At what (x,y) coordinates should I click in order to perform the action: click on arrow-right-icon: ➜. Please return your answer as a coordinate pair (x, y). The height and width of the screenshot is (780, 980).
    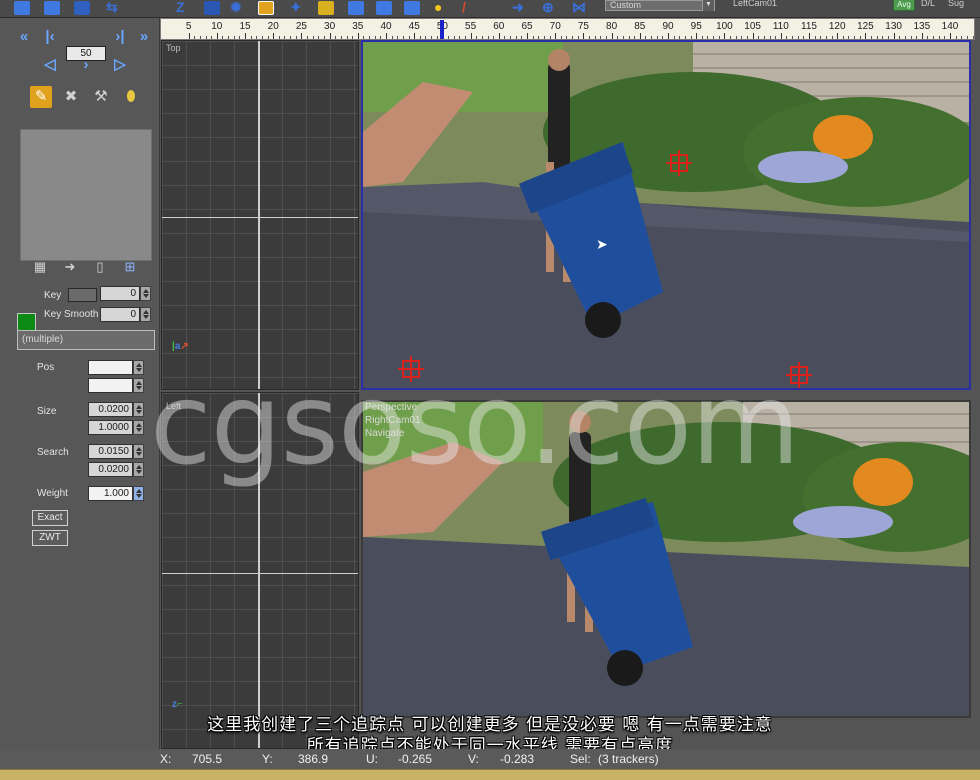
    Looking at the image, I should click on (70, 267).